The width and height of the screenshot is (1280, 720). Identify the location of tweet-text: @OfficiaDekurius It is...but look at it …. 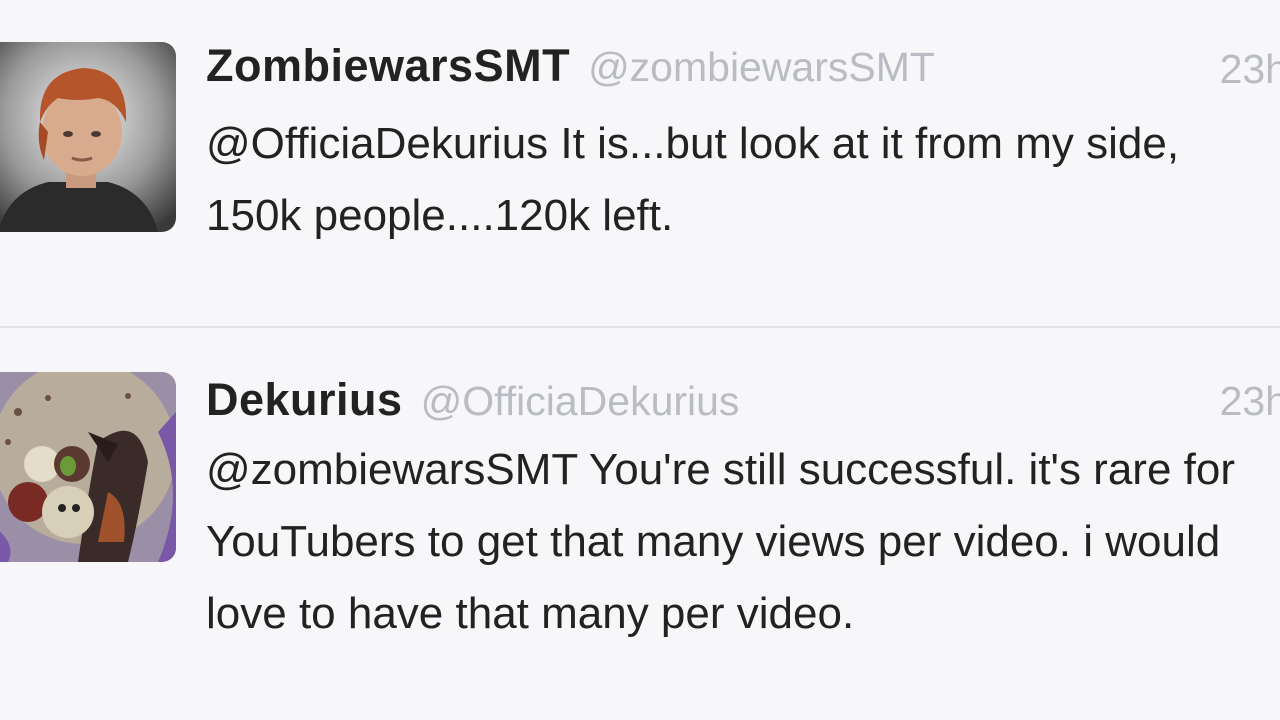
(693, 179).